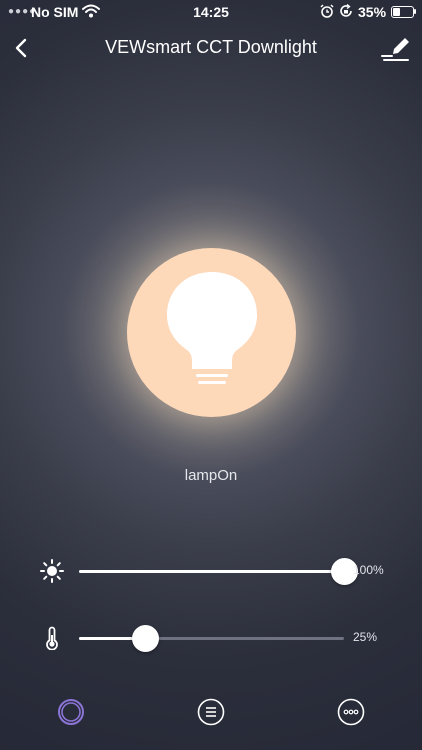 Image resolution: width=422 pixels, height=750 pixels. I want to click on thermometer-icon, so click(52, 638).